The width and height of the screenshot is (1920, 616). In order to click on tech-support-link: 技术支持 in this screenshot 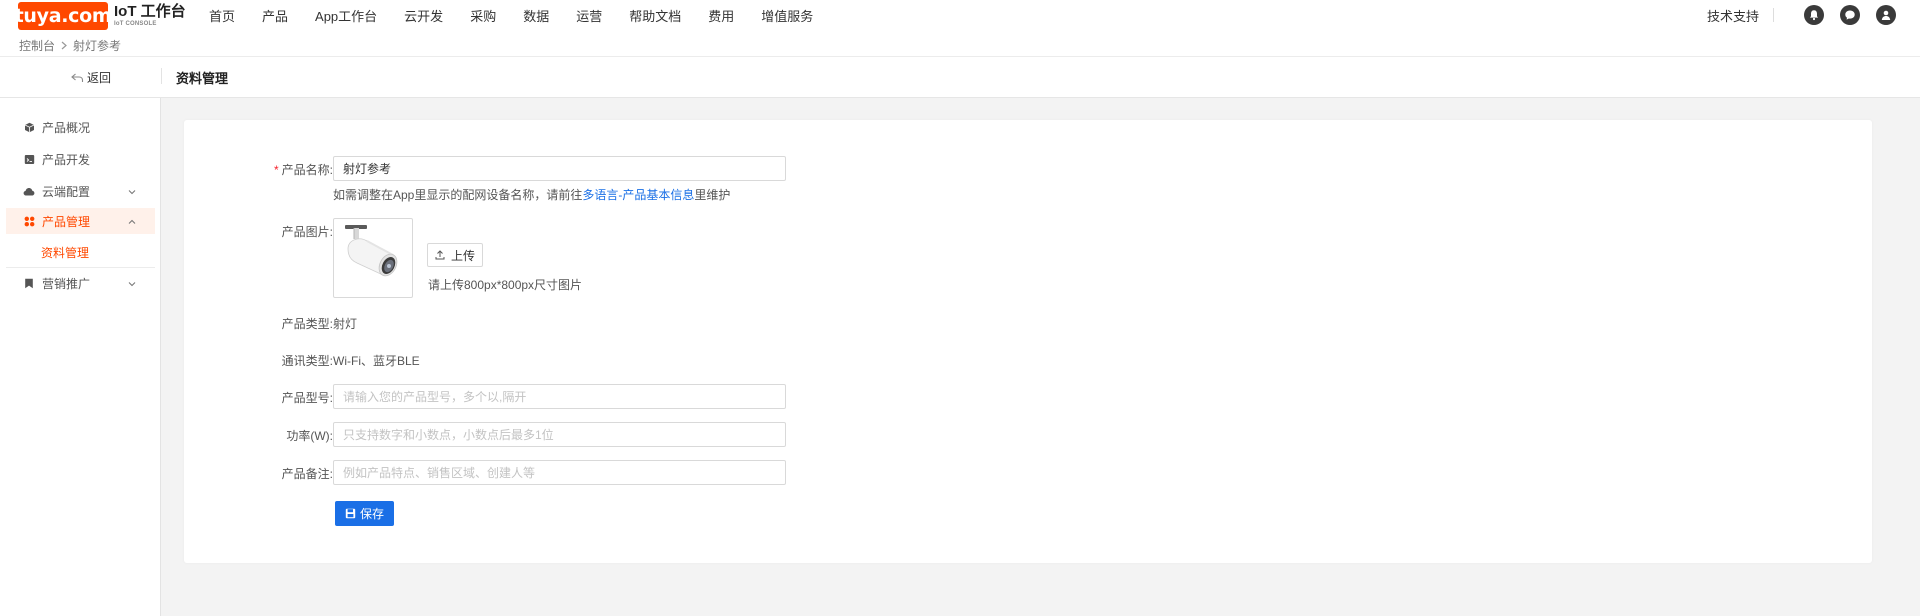, I will do `click(1733, 15)`.